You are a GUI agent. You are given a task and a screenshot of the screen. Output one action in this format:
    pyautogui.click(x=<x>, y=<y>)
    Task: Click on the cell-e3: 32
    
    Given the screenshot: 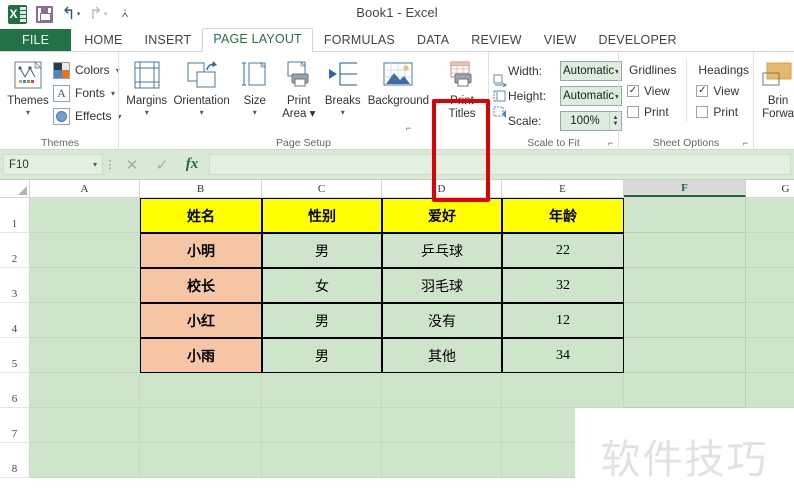 What is the action you would take?
    pyautogui.click(x=563, y=285)
    